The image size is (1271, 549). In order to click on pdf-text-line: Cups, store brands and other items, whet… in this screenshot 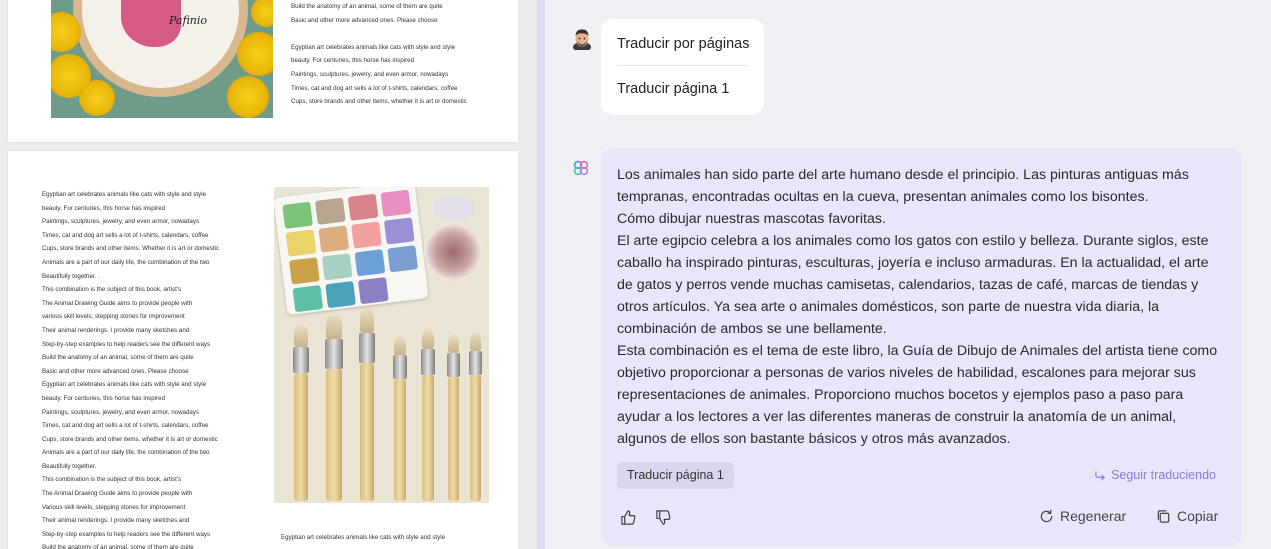, I will do `click(379, 102)`.